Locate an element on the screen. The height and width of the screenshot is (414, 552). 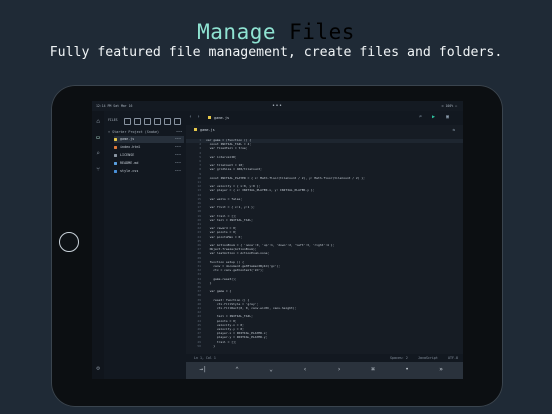
code-line: 49 trail = []; is located at coordinates (324, 342).